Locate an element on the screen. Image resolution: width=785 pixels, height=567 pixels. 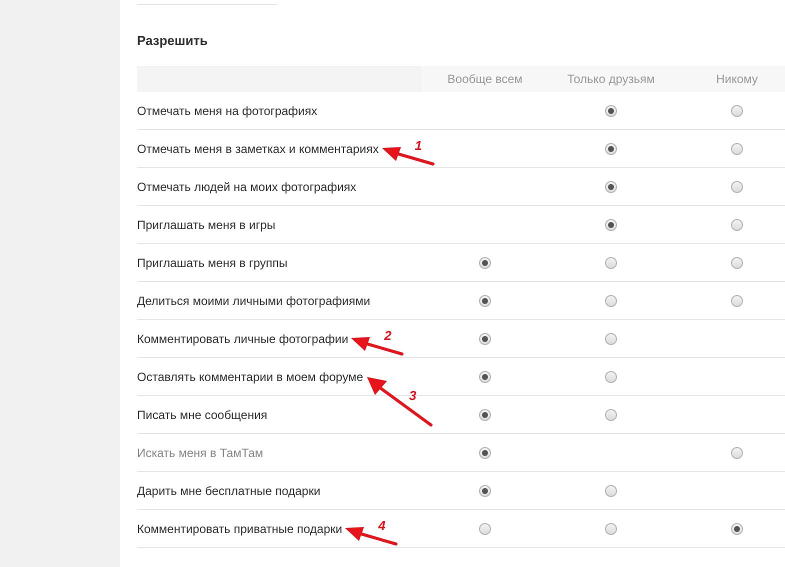
callout-number: 3 is located at coordinates (412, 395).